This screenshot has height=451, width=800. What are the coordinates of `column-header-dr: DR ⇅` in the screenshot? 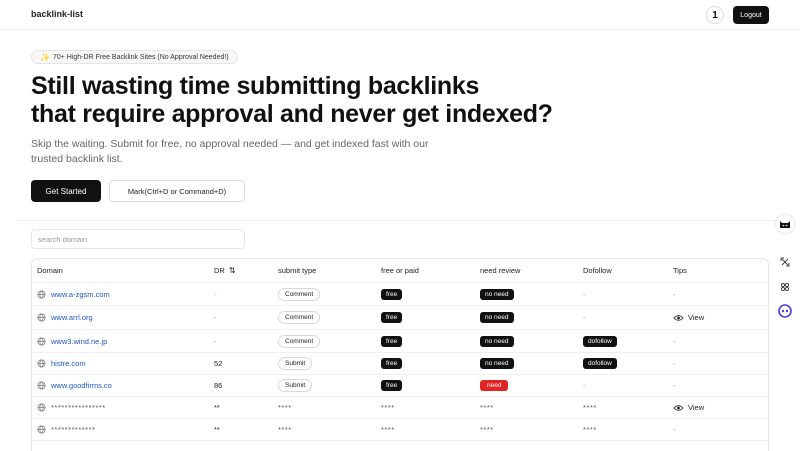 It's located at (225, 270).